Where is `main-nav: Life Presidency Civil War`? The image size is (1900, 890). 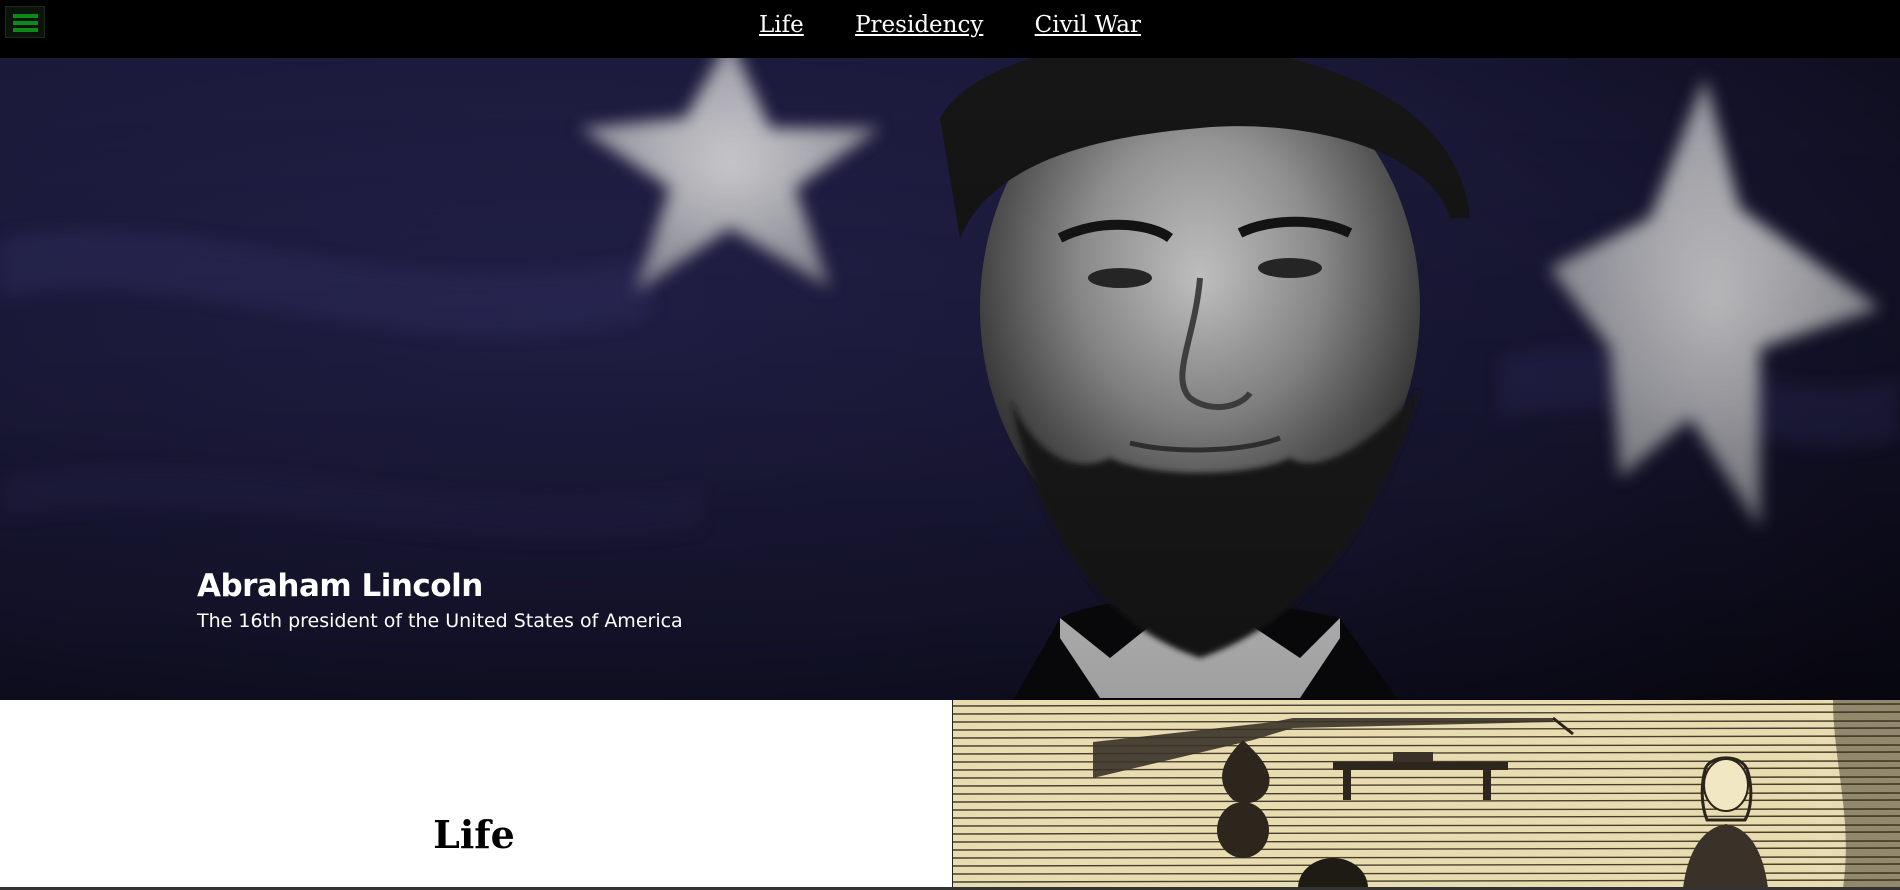 main-nav: Life Presidency Civil War is located at coordinates (950, 25).